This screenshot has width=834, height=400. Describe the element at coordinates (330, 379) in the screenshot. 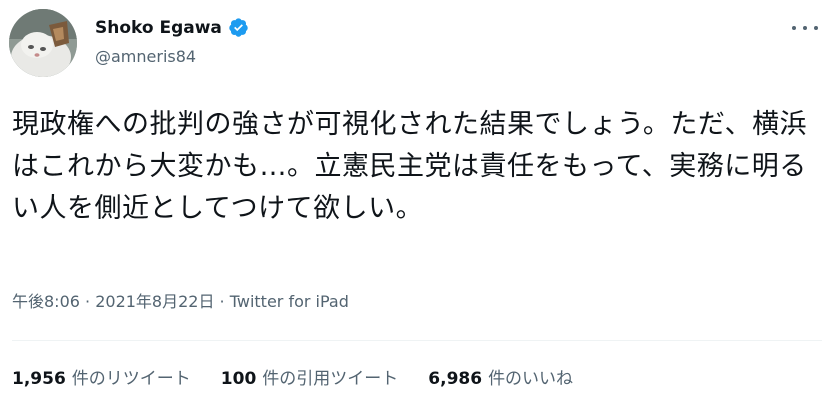

I see `quote-tweets-label: 件の引用ツイート` at that location.